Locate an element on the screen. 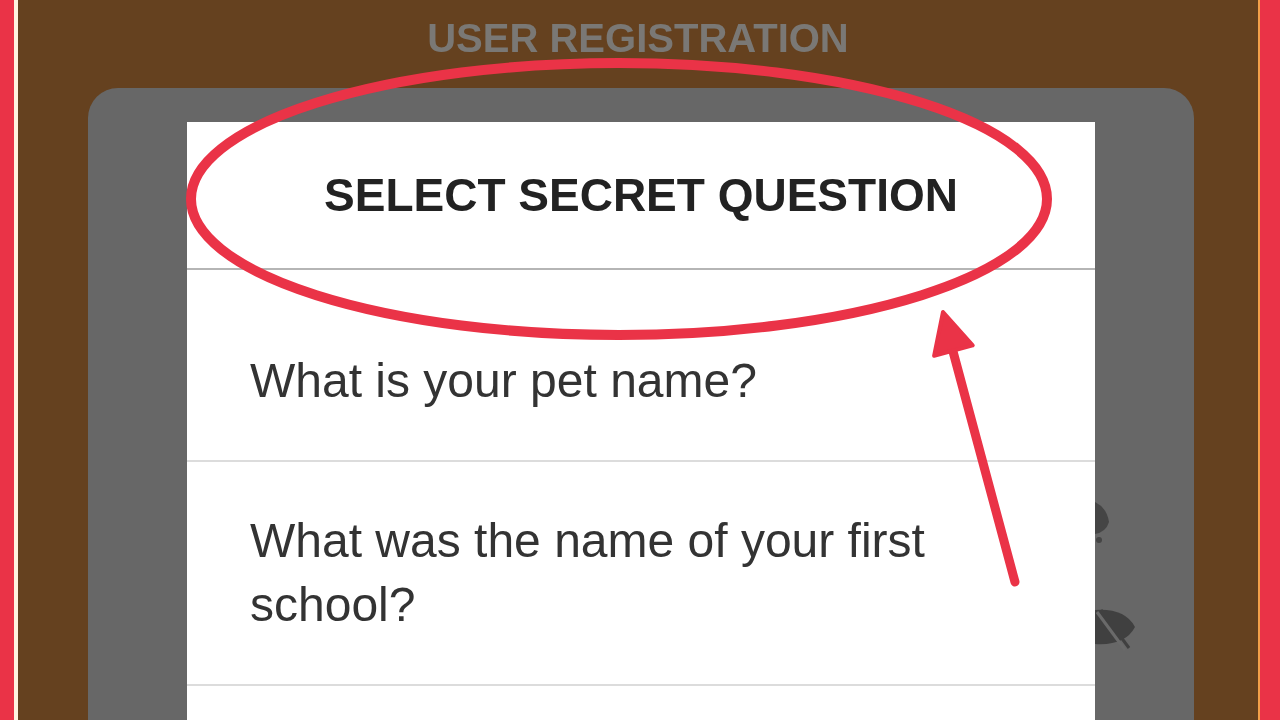 The height and width of the screenshot is (720, 1280). eye-icon is located at coordinates (1102, 522).